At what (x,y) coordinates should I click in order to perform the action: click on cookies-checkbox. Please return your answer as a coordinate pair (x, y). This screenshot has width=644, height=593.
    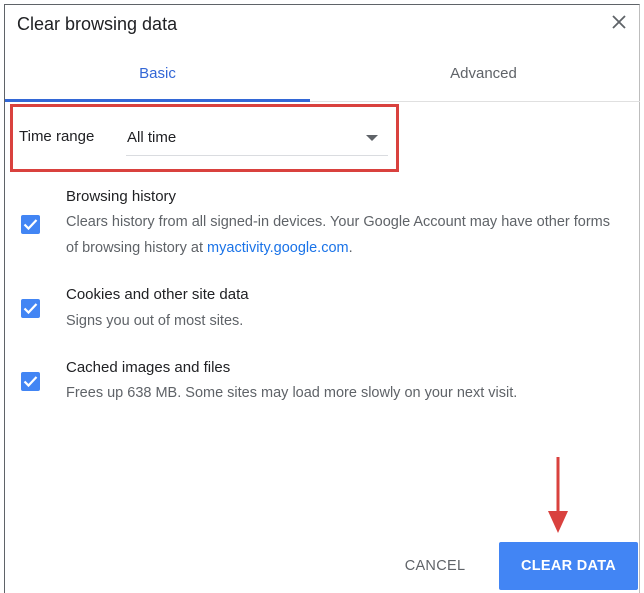
    Looking at the image, I should click on (30, 308).